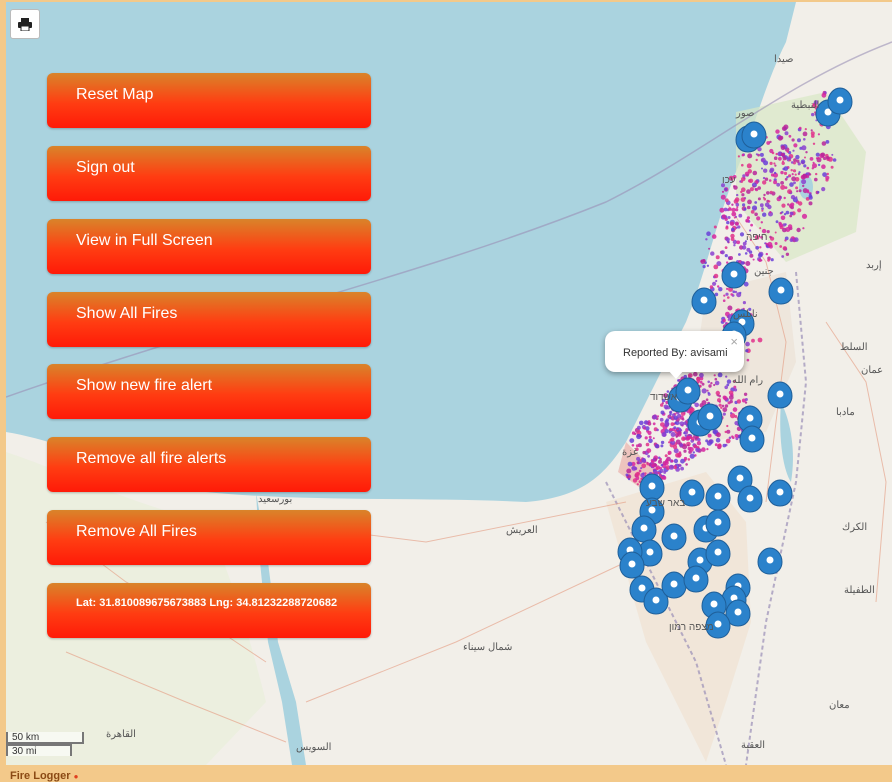 This screenshot has height=782, width=892. I want to click on scale-metric: 50 km, so click(45, 738).